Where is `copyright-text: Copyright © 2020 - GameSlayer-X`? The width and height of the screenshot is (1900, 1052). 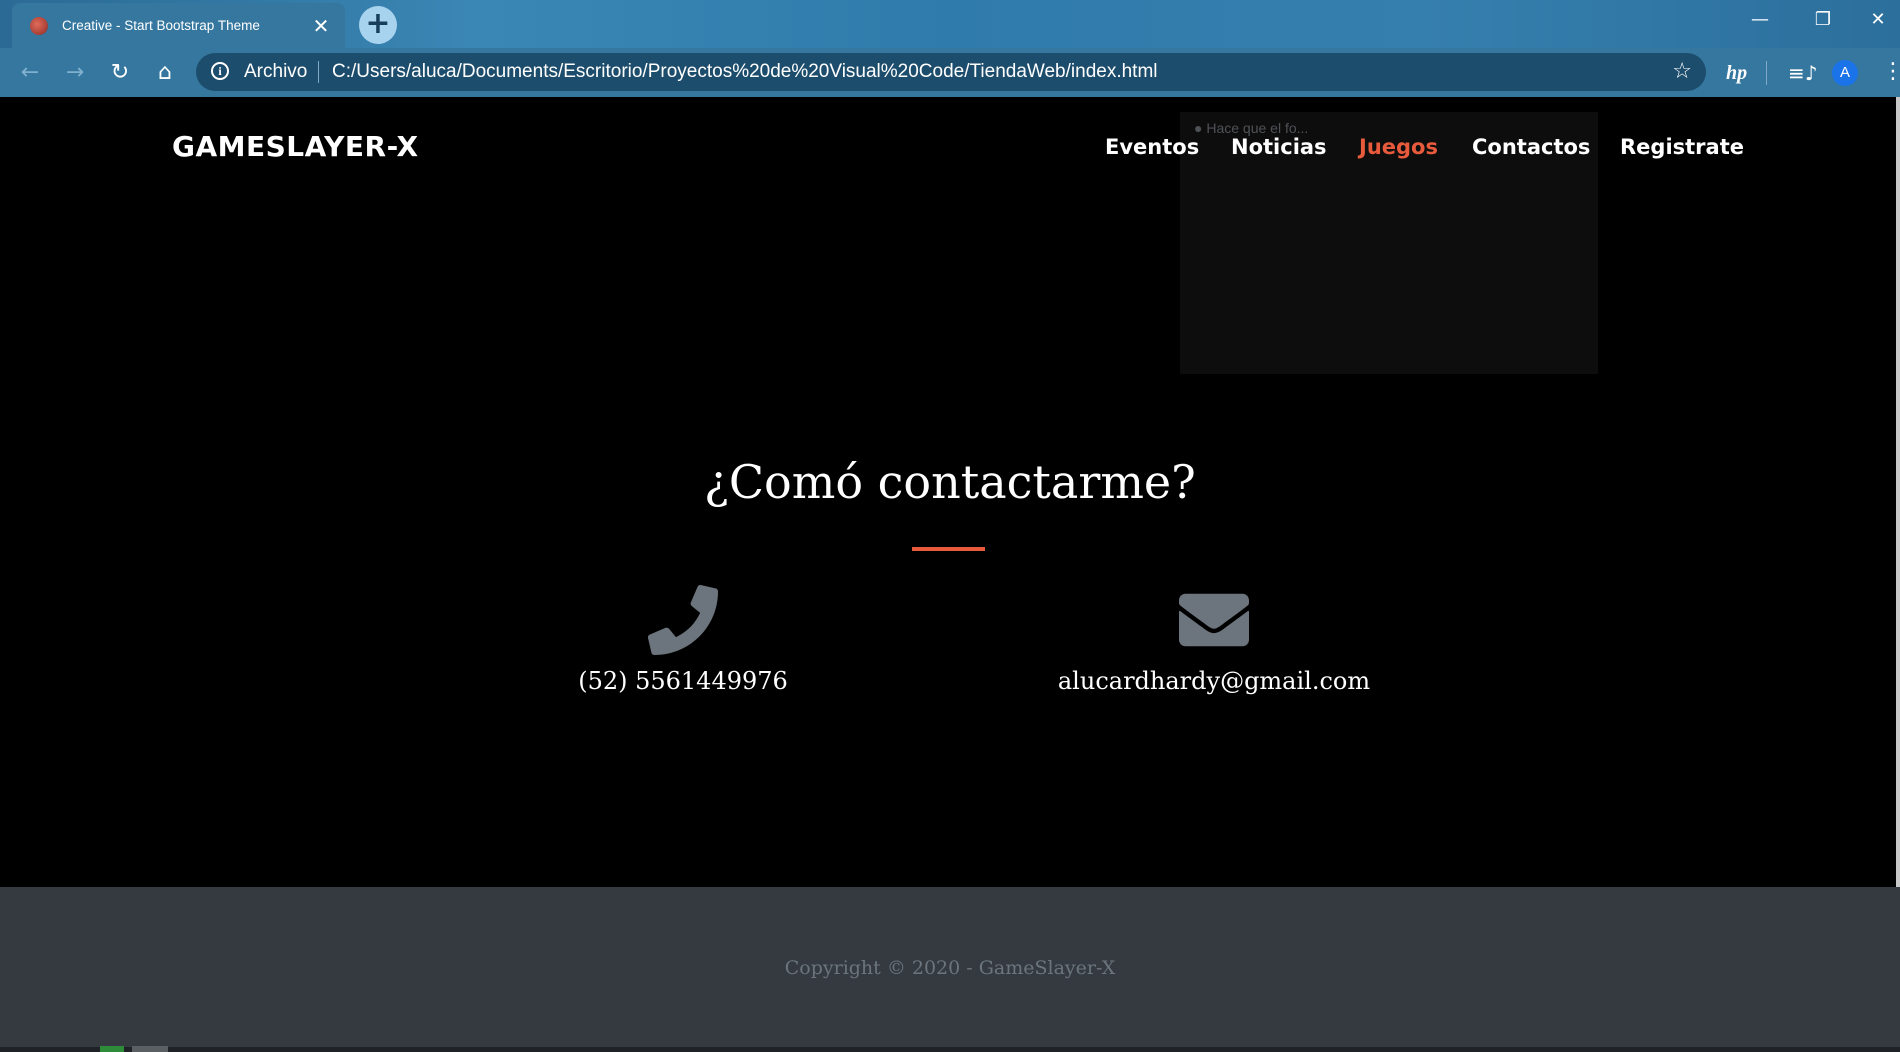
copyright-text: Copyright © 2020 - GameSlayer-X is located at coordinates (950, 968).